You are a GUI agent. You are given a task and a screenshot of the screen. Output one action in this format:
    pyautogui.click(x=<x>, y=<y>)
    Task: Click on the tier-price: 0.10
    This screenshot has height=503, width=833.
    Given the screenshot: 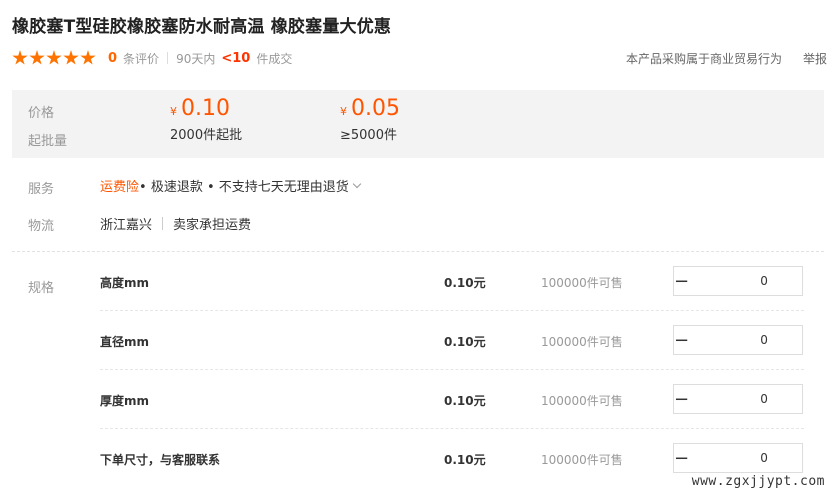 What is the action you would take?
    pyautogui.click(x=205, y=108)
    